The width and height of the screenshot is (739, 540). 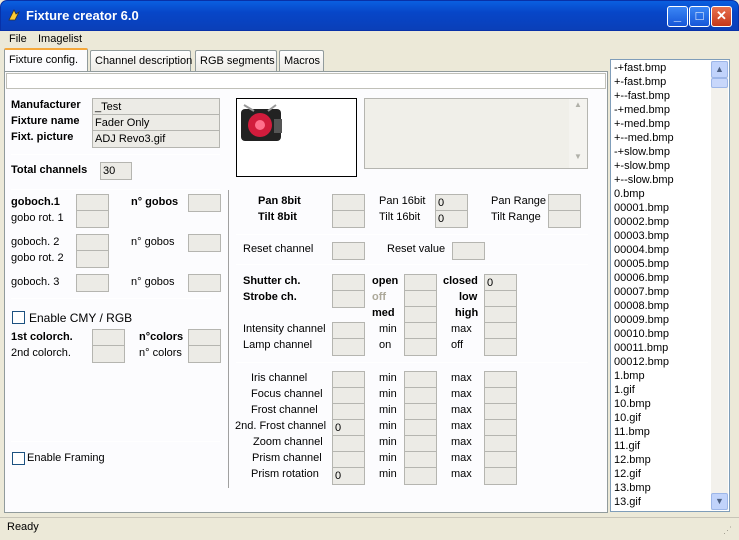 What do you see at coordinates (451, 219) in the screenshot?
I see `tilt16-input: 0` at bounding box center [451, 219].